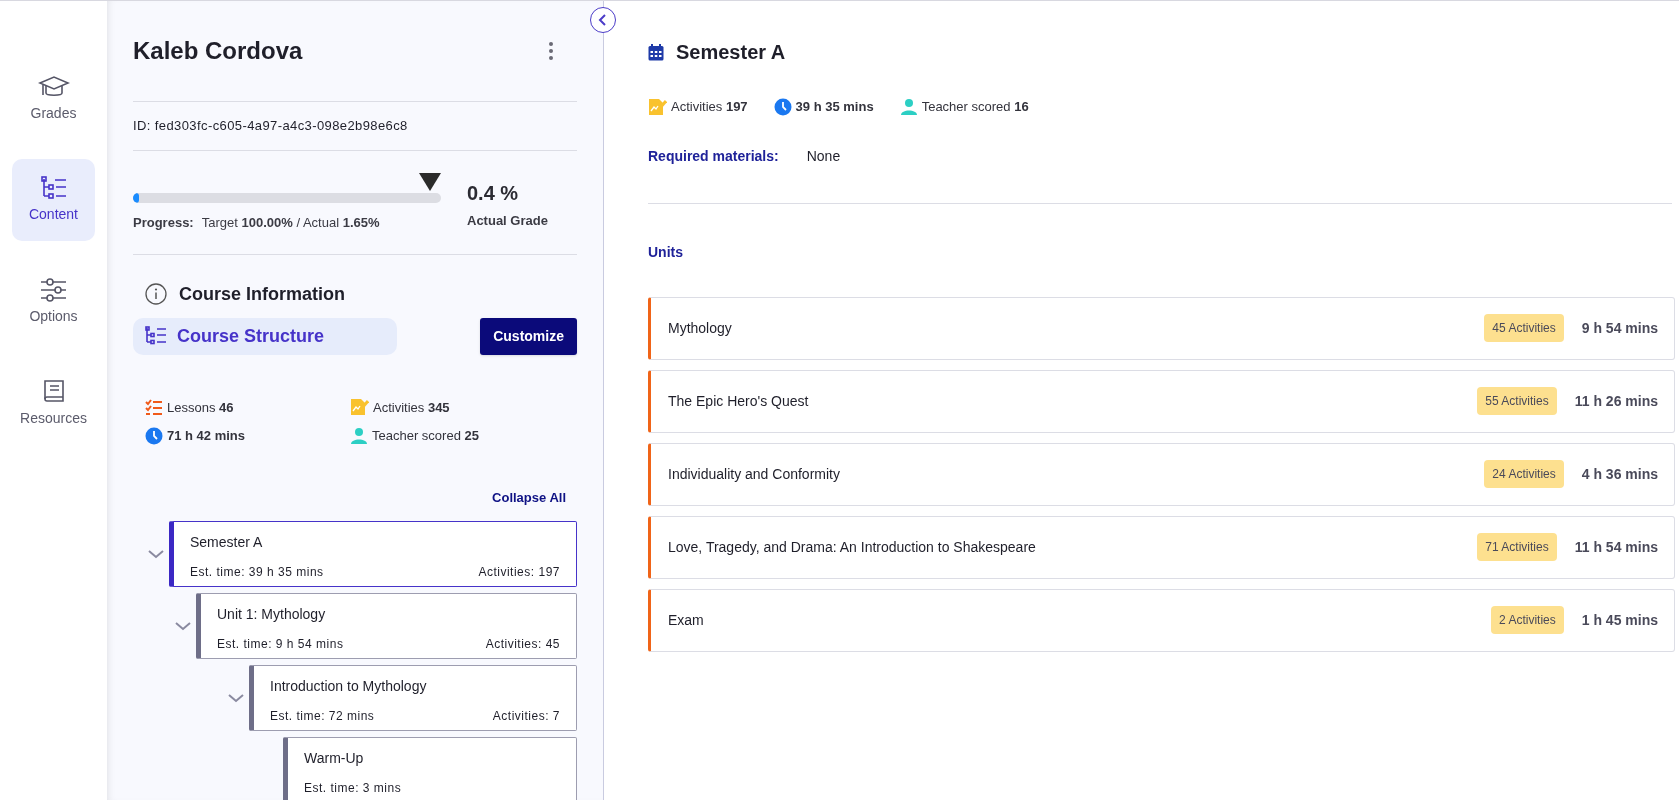 The image size is (1679, 800). I want to click on unit-time: 1 h 45 mins, so click(1619, 620).